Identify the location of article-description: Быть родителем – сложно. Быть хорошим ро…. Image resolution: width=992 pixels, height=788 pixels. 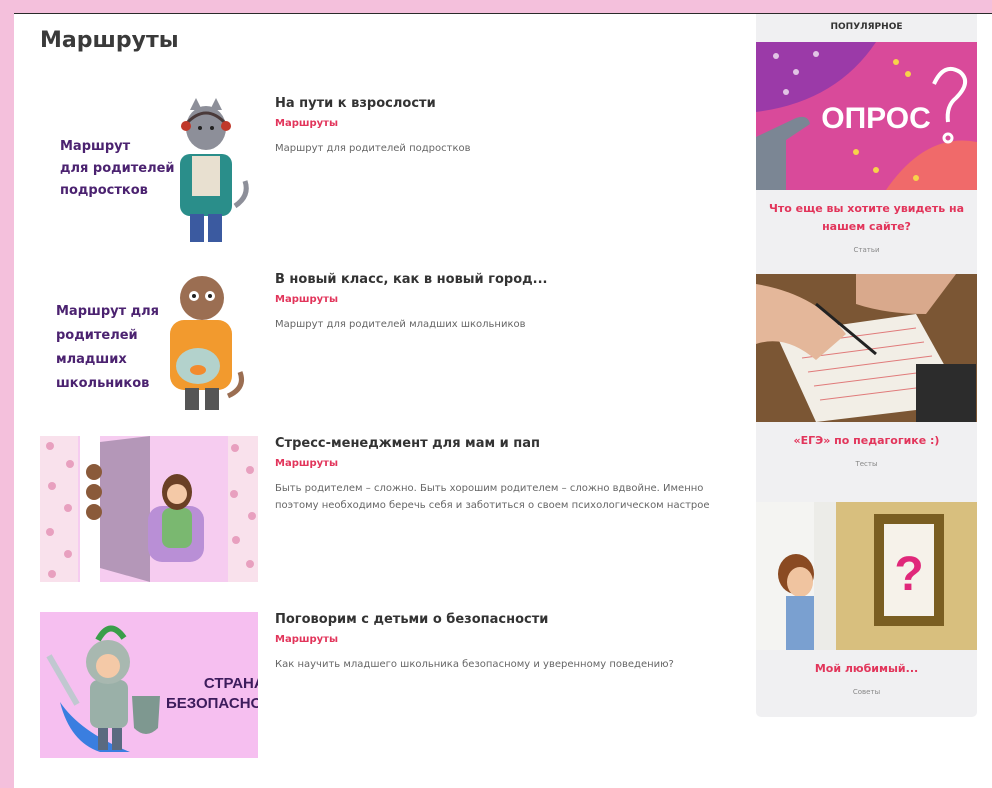
(492, 497).